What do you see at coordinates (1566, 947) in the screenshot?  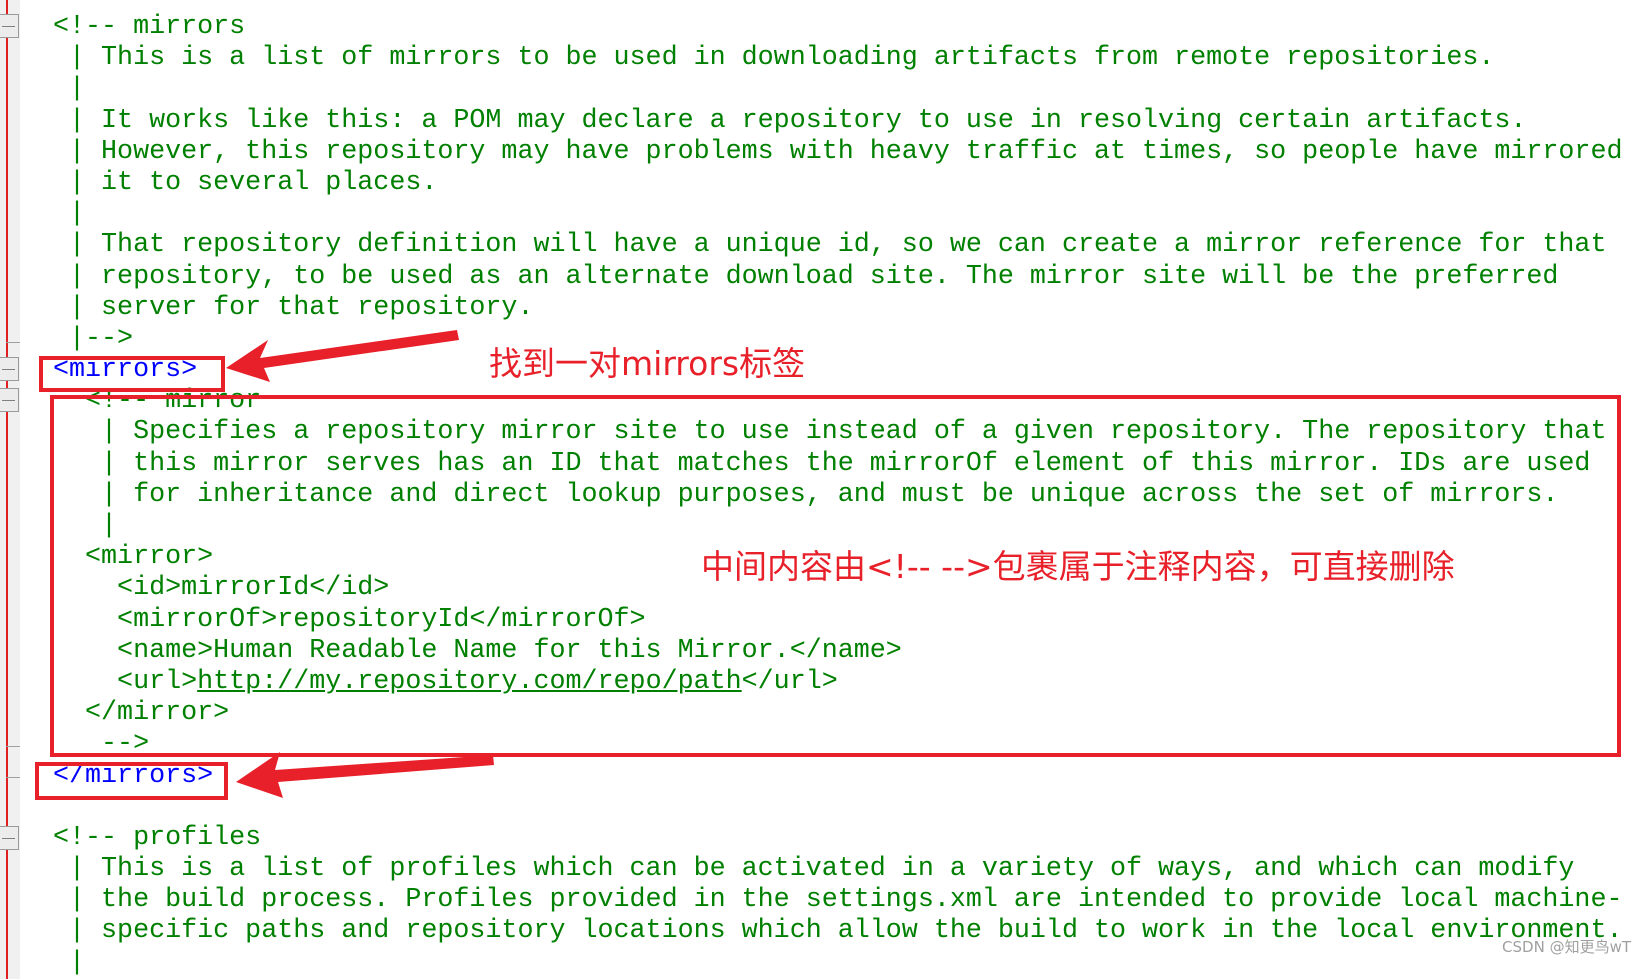 I see `watermark: CSDN @知更鸟wT` at bounding box center [1566, 947].